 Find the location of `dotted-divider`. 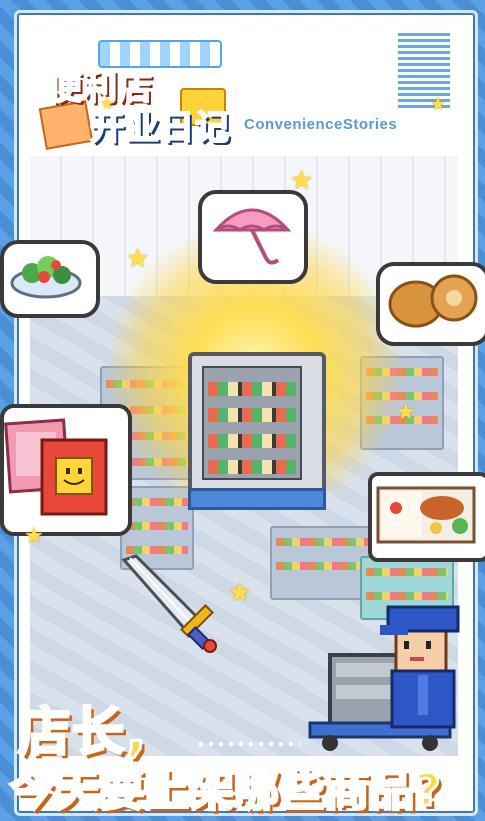

dotted-divider is located at coordinates (248, 744).